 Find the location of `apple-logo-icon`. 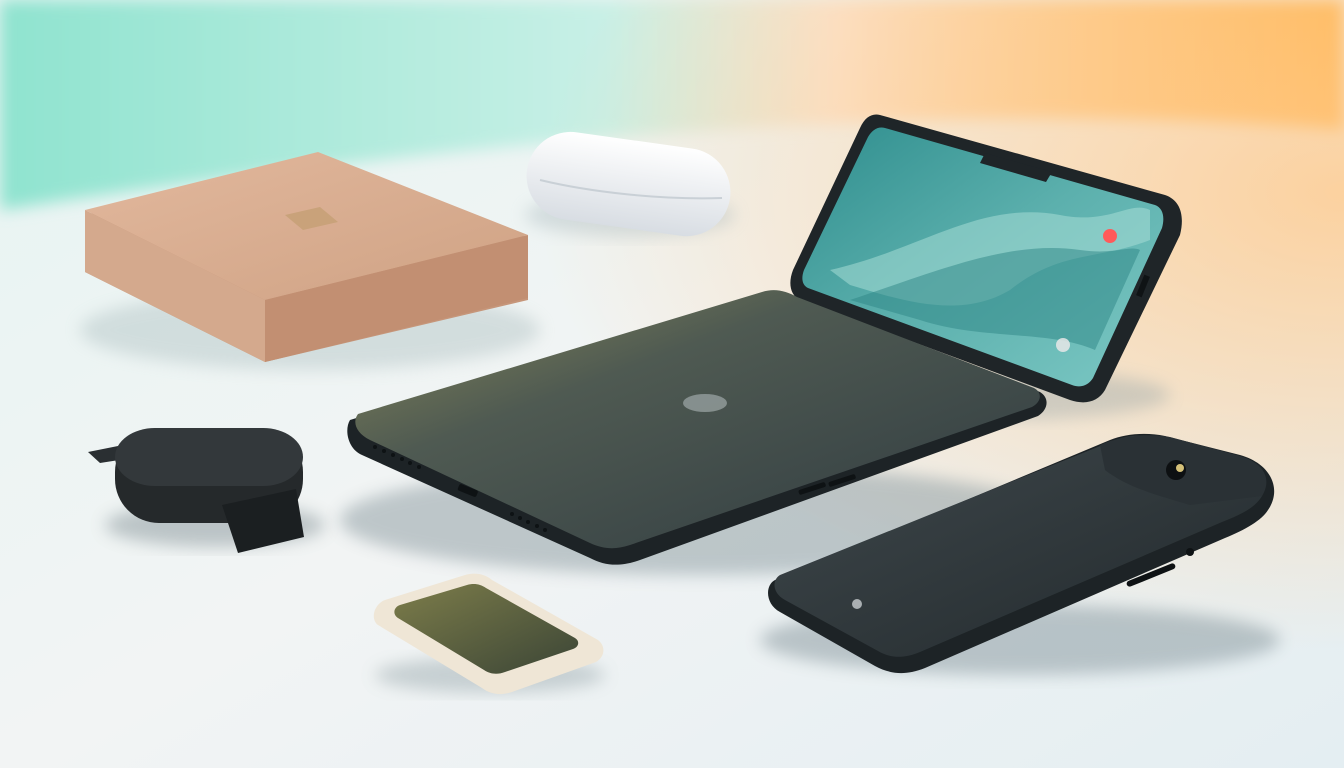

apple-logo-icon is located at coordinates (705, 403).